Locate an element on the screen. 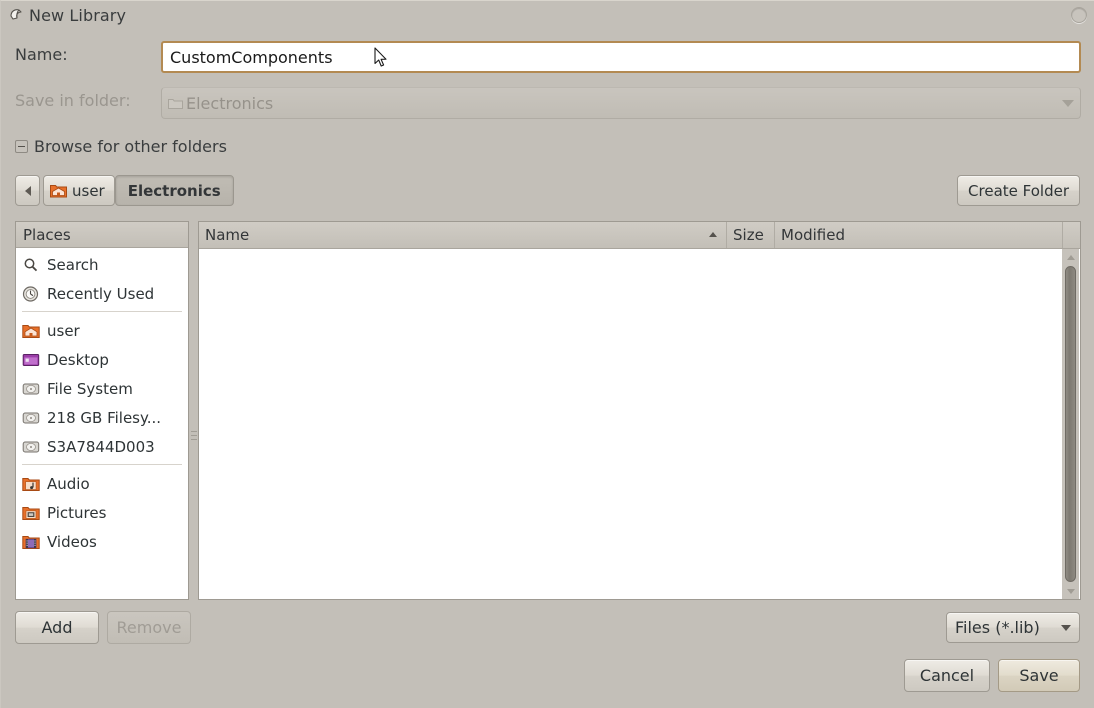 The image size is (1094, 708). add-button-label: Add is located at coordinates (57, 627).